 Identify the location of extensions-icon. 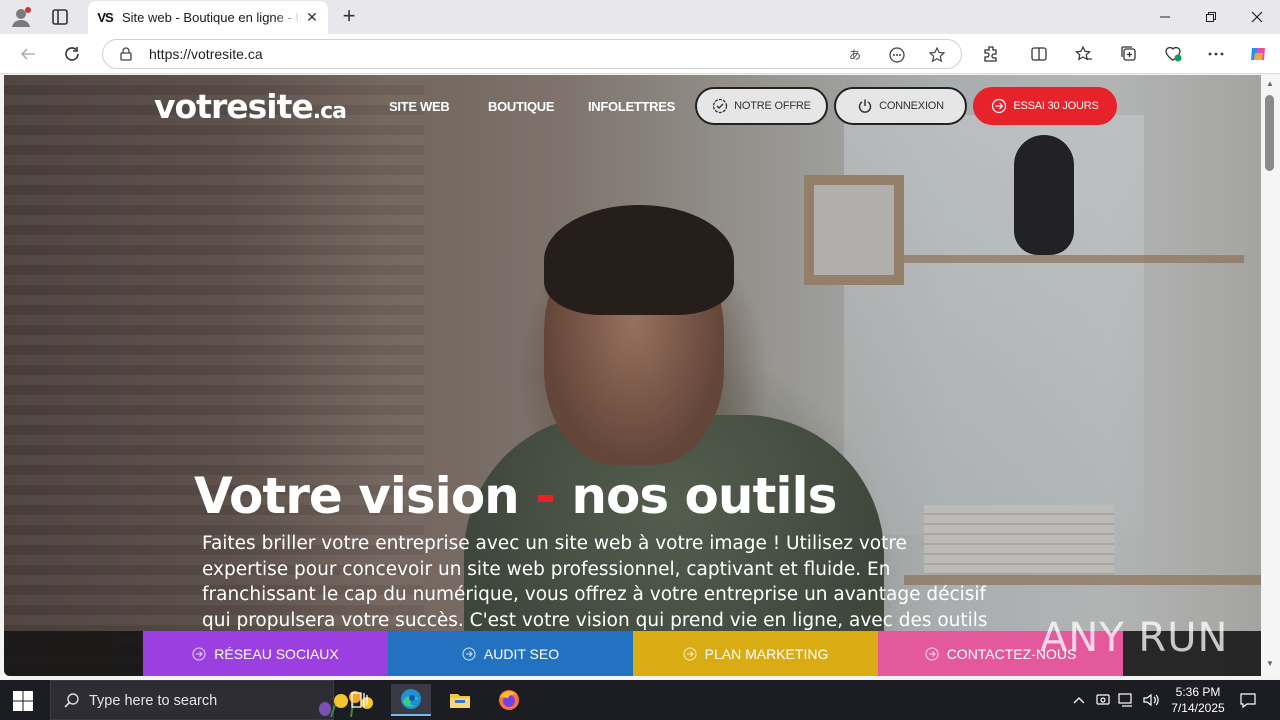
(991, 54).